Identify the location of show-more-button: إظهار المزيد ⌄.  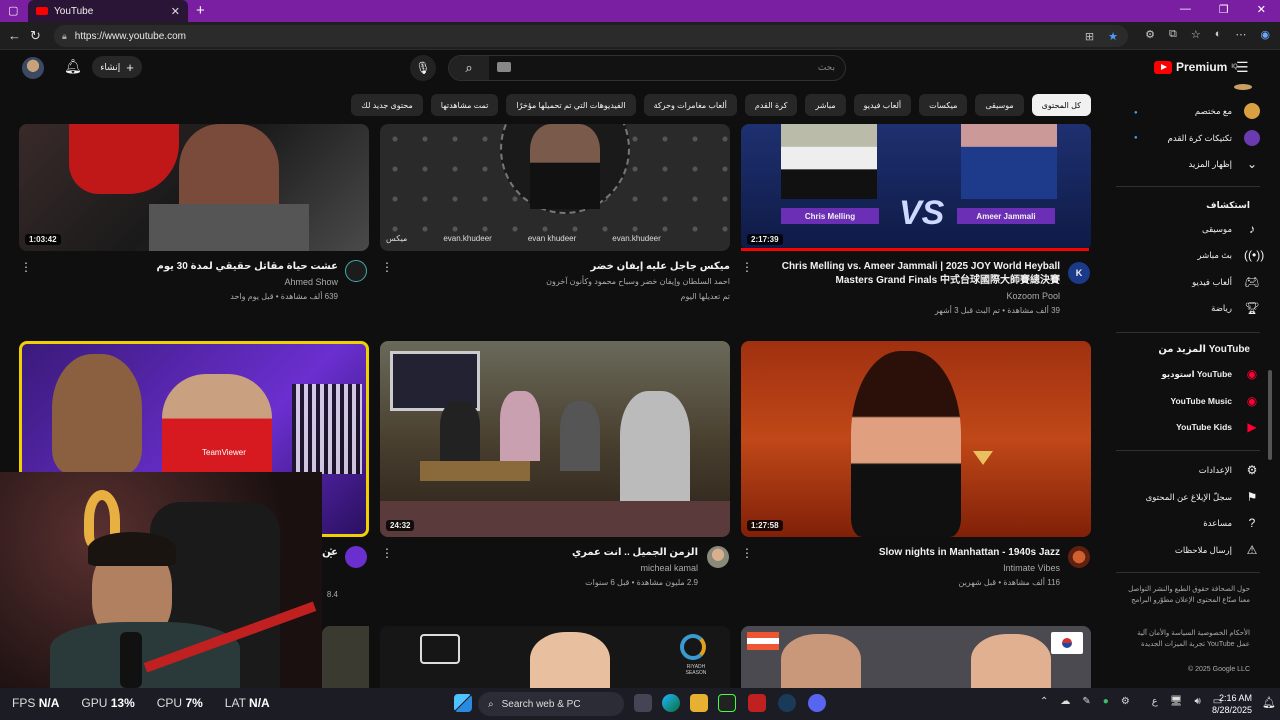
(1185, 164).